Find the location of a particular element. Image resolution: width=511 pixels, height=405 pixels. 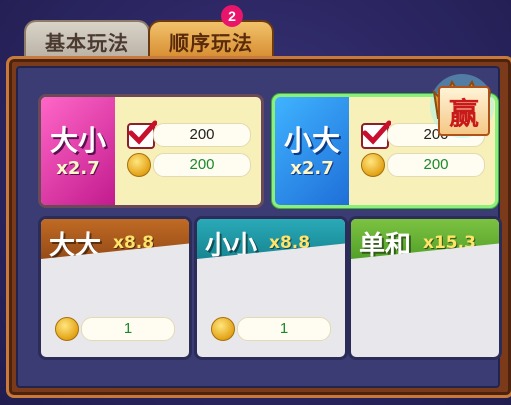

bet-panel-odd-sum: 单和 x15.3 is located at coordinates (425, 288).